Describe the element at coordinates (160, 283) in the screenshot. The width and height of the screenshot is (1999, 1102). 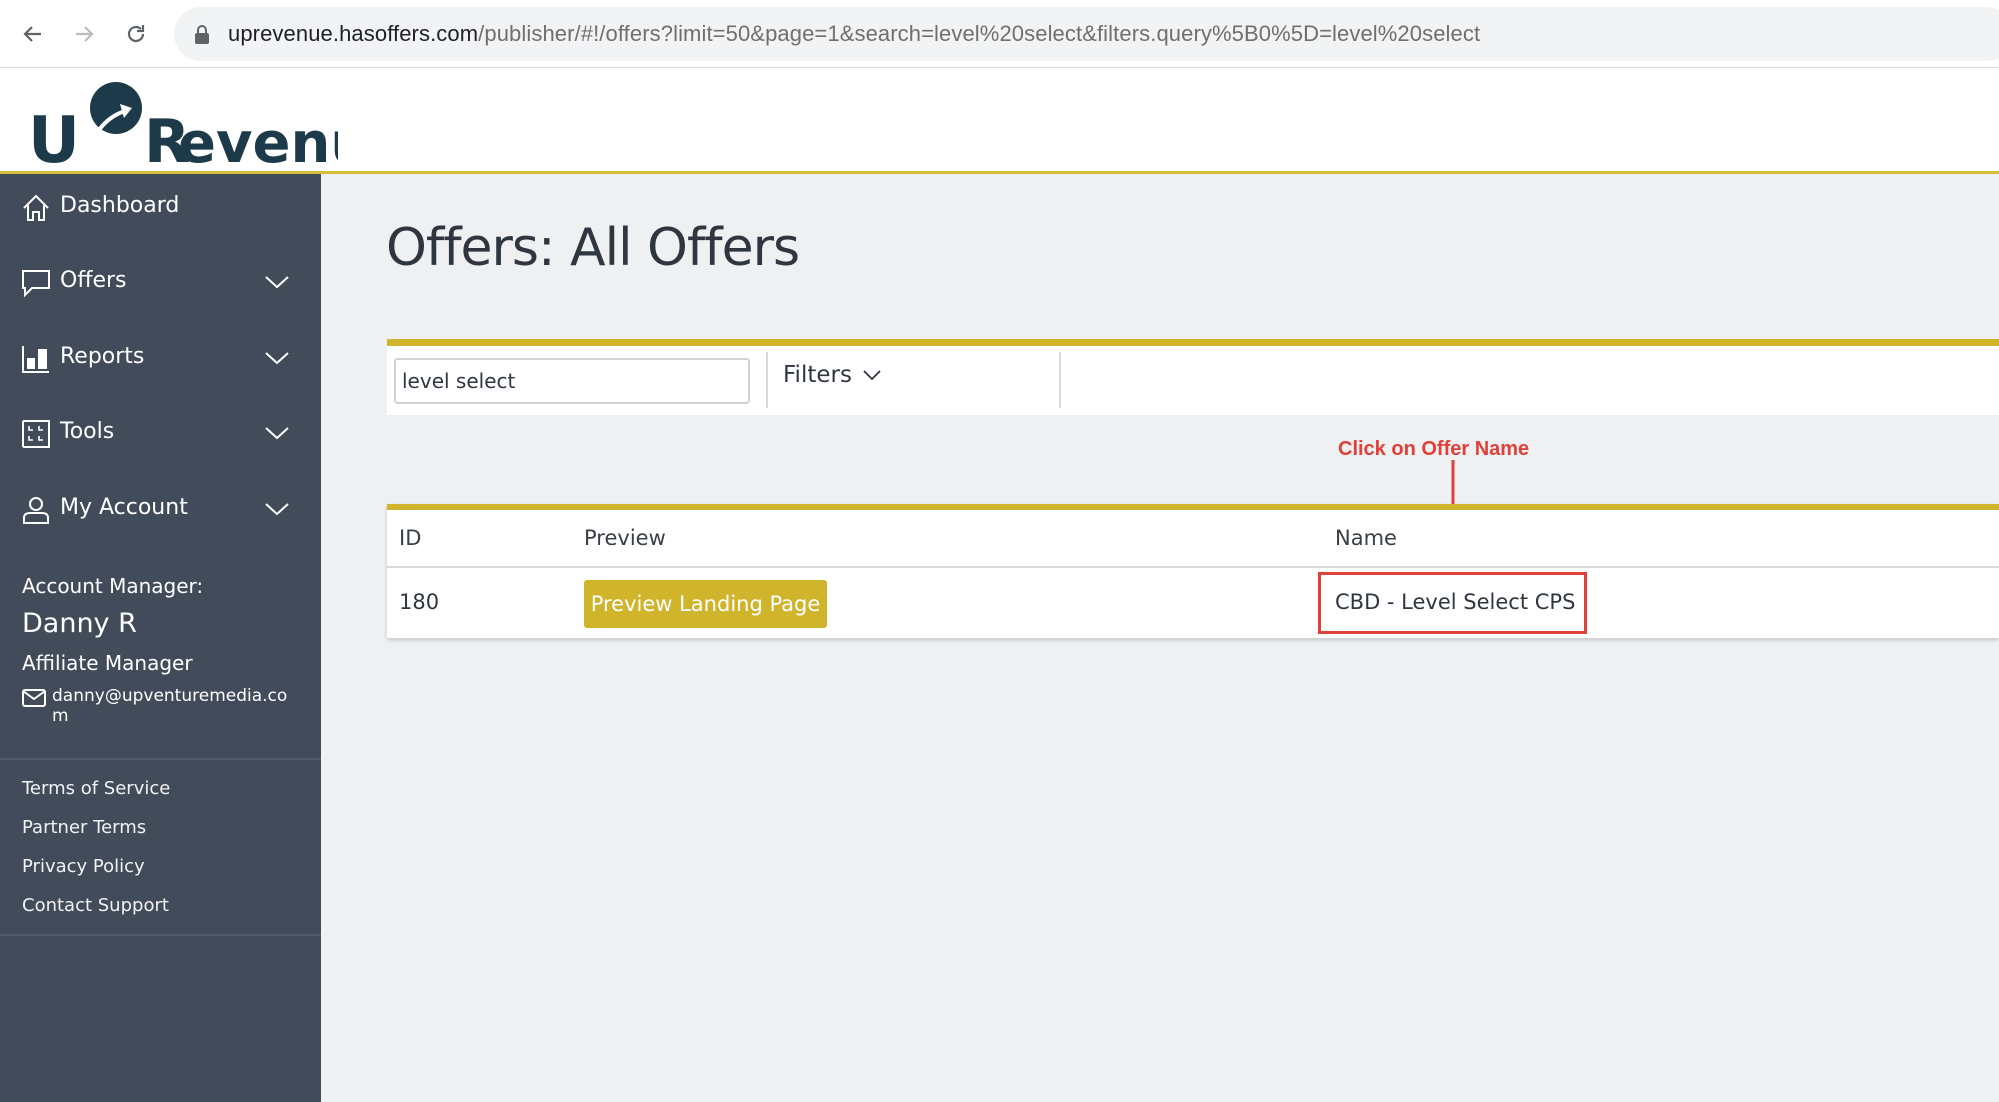
I see `sidebar-item-offers: Offers` at that location.